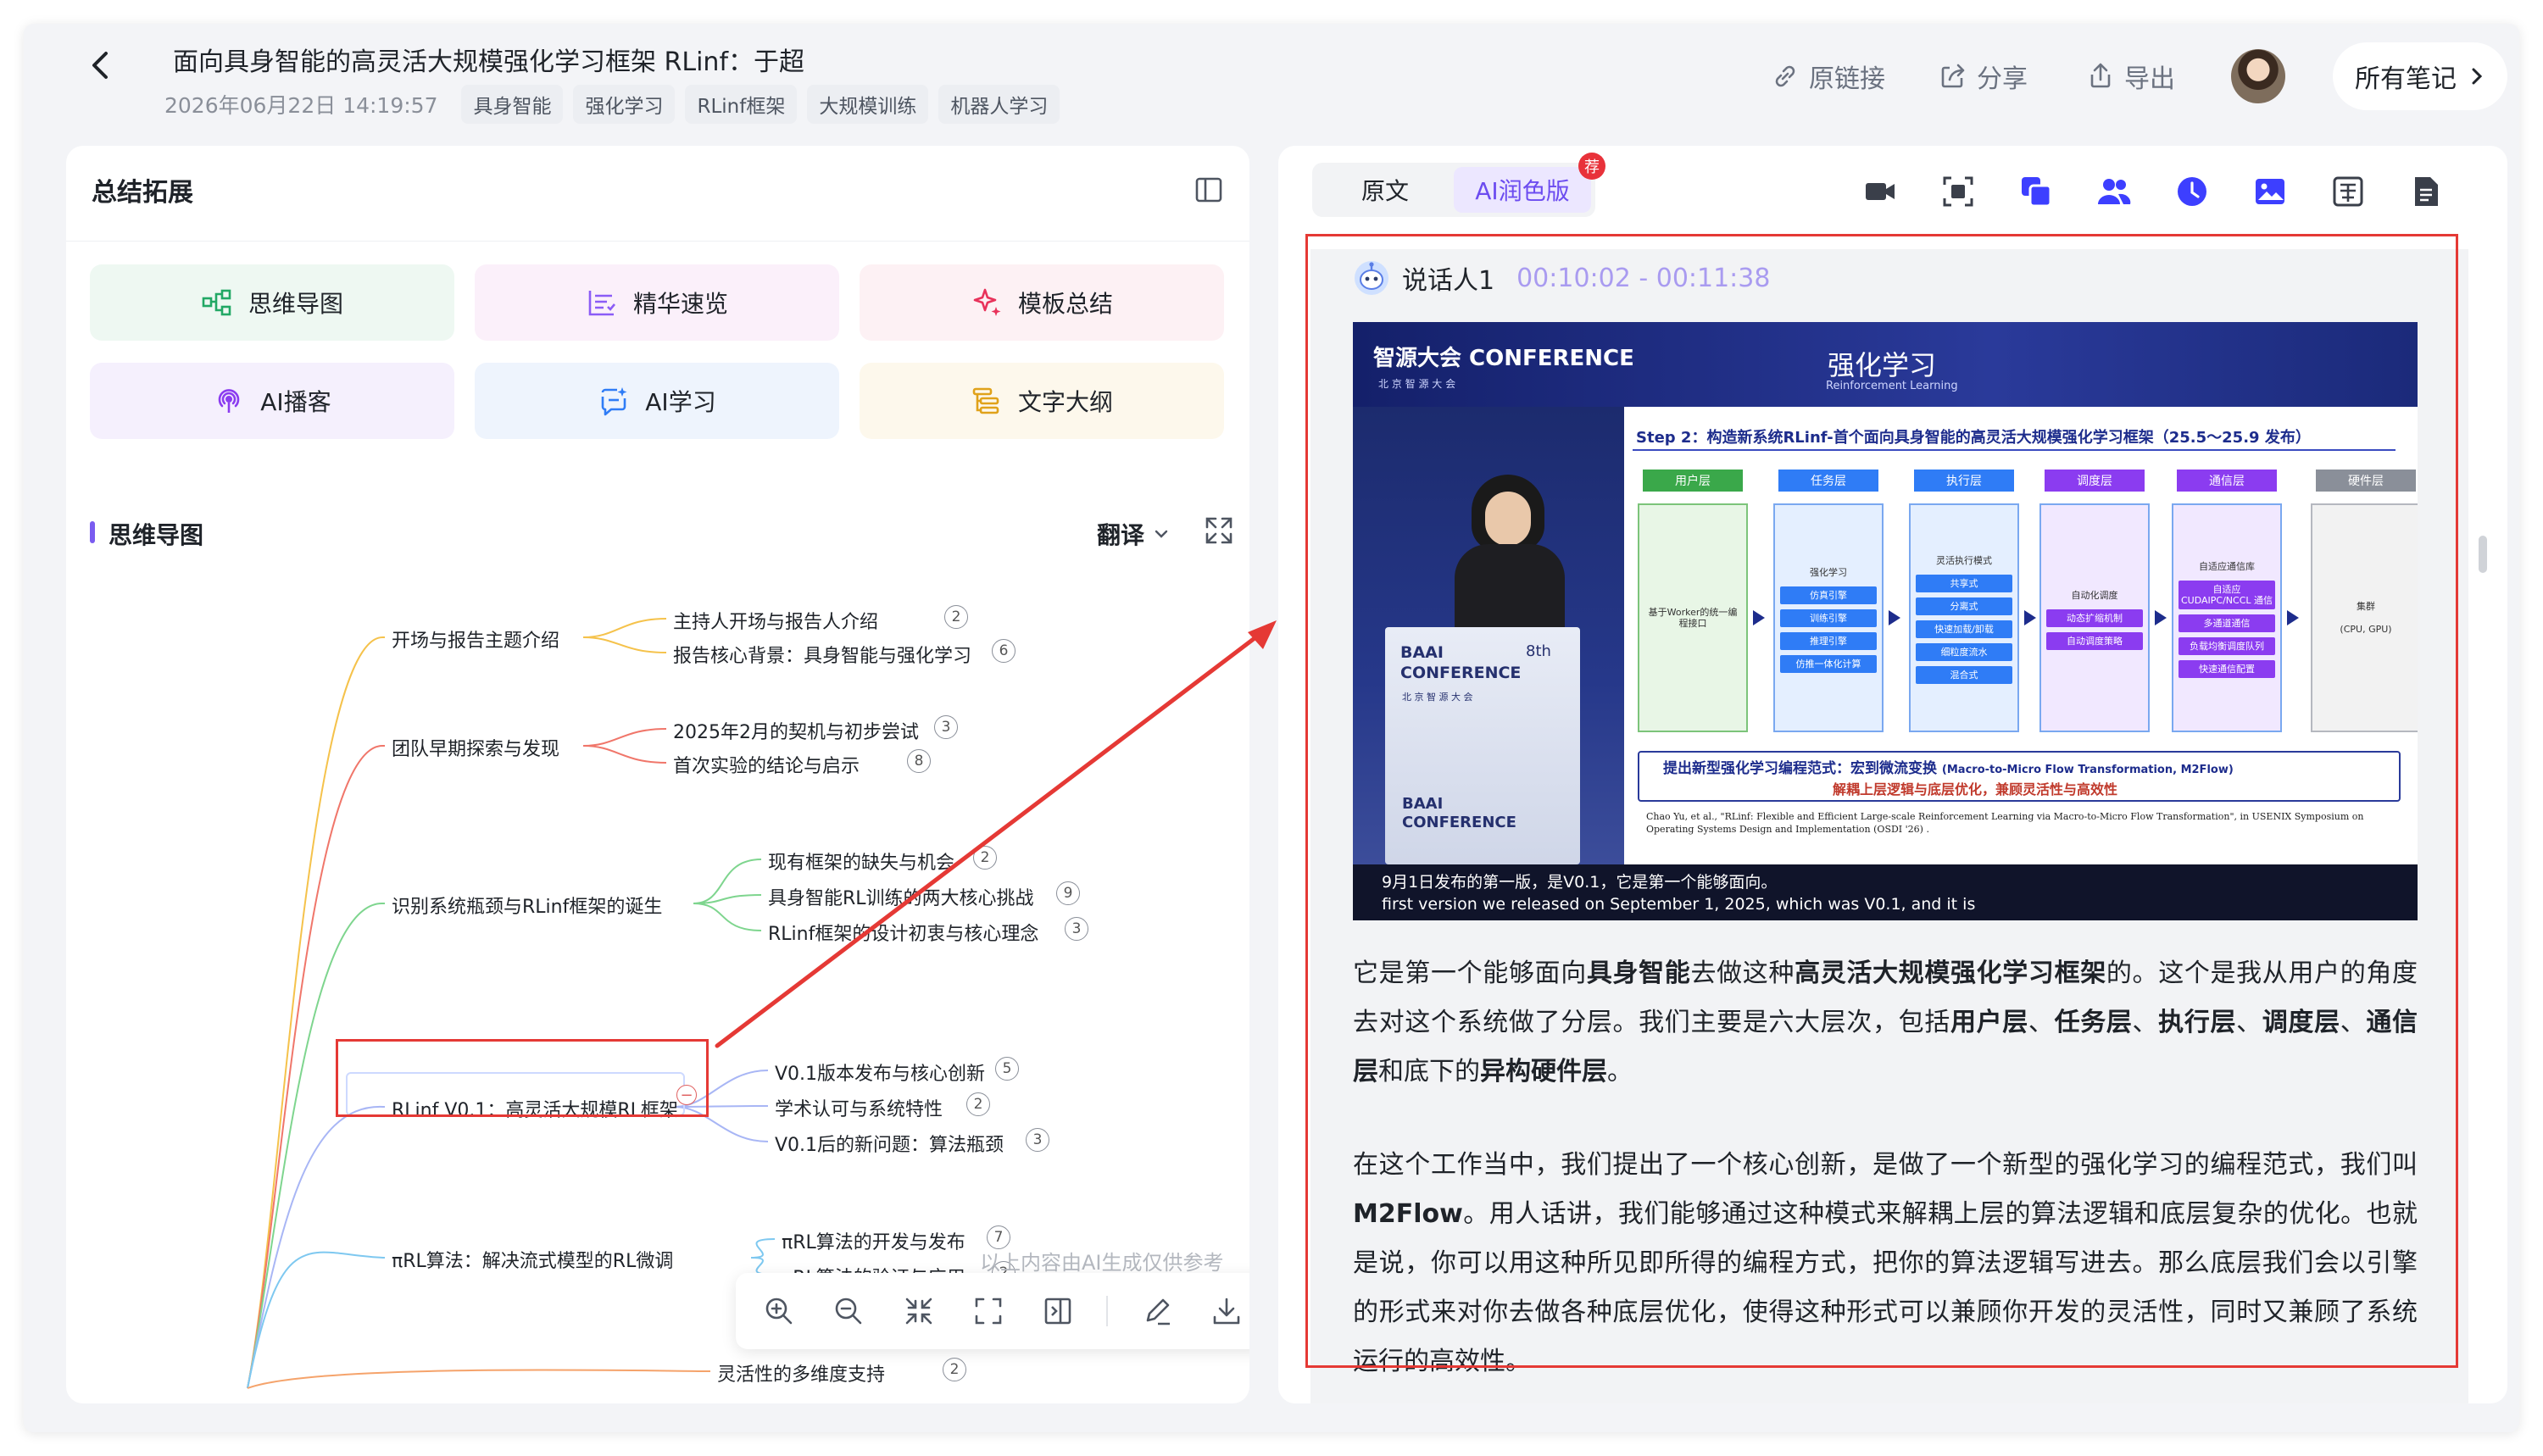 The width and height of the screenshot is (2543, 1456). What do you see at coordinates (301, 106) in the screenshot?
I see `note-datetime: 2026年06月22日 14:19:57` at bounding box center [301, 106].